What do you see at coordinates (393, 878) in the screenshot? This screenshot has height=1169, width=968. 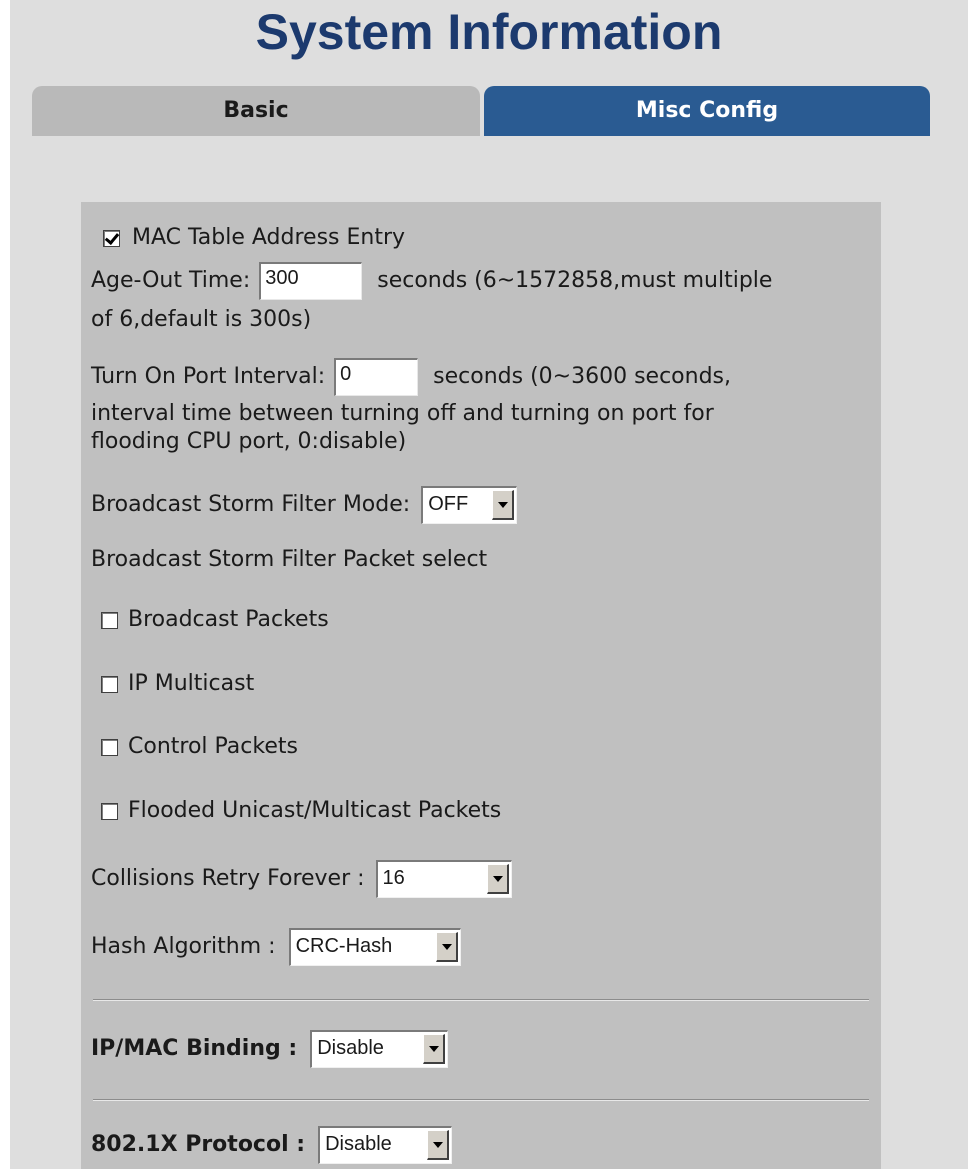 I see `collisions-value: 16` at bounding box center [393, 878].